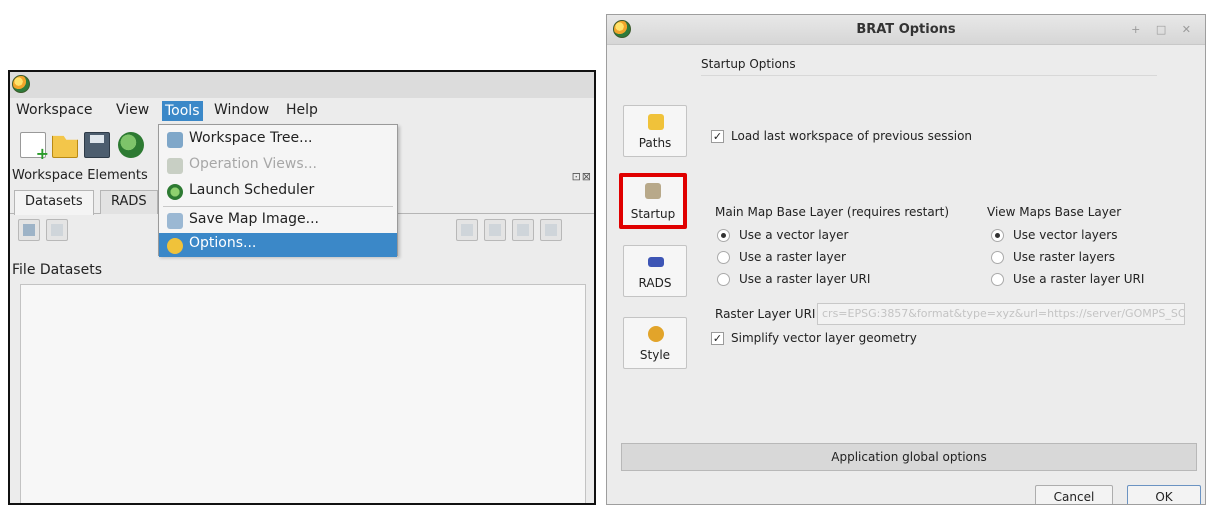 The height and width of the screenshot is (505, 1206). What do you see at coordinates (656, 122) in the screenshot?
I see `folder-icon` at bounding box center [656, 122].